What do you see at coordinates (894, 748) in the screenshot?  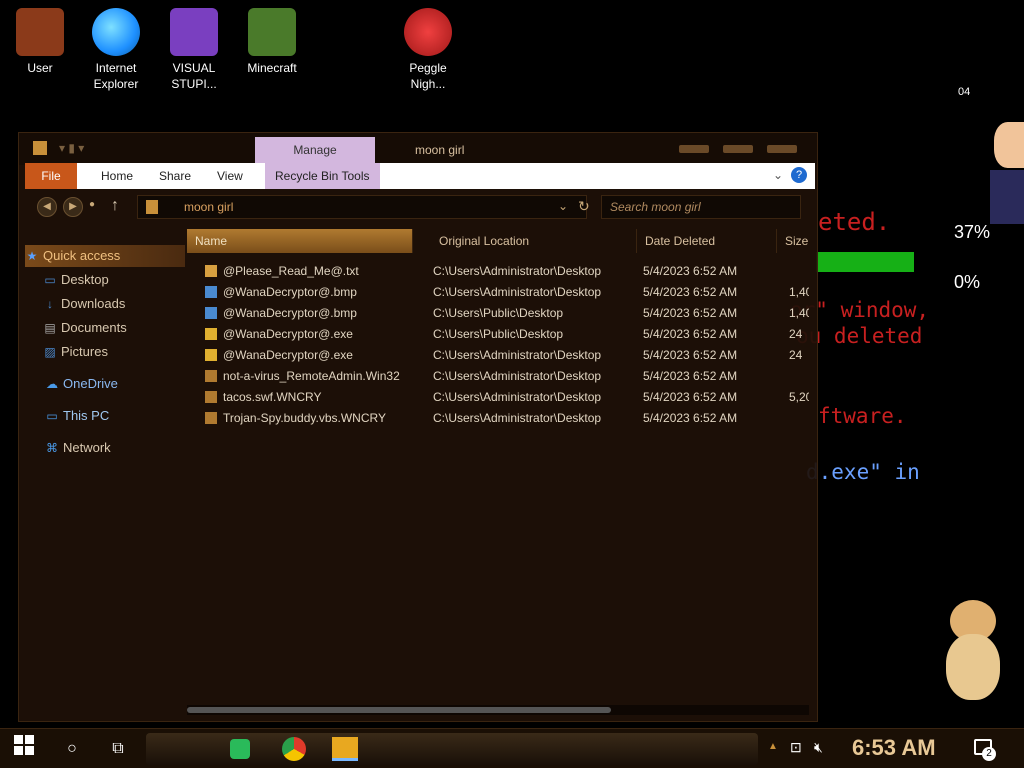 I see `taskbar-clock: 6:53 AM` at bounding box center [894, 748].